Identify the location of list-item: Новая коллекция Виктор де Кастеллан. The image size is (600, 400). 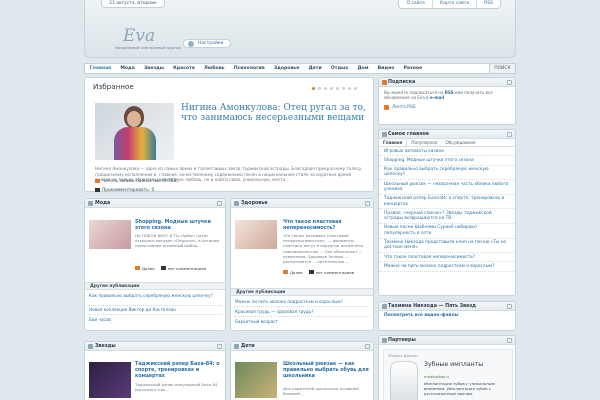
(132, 309).